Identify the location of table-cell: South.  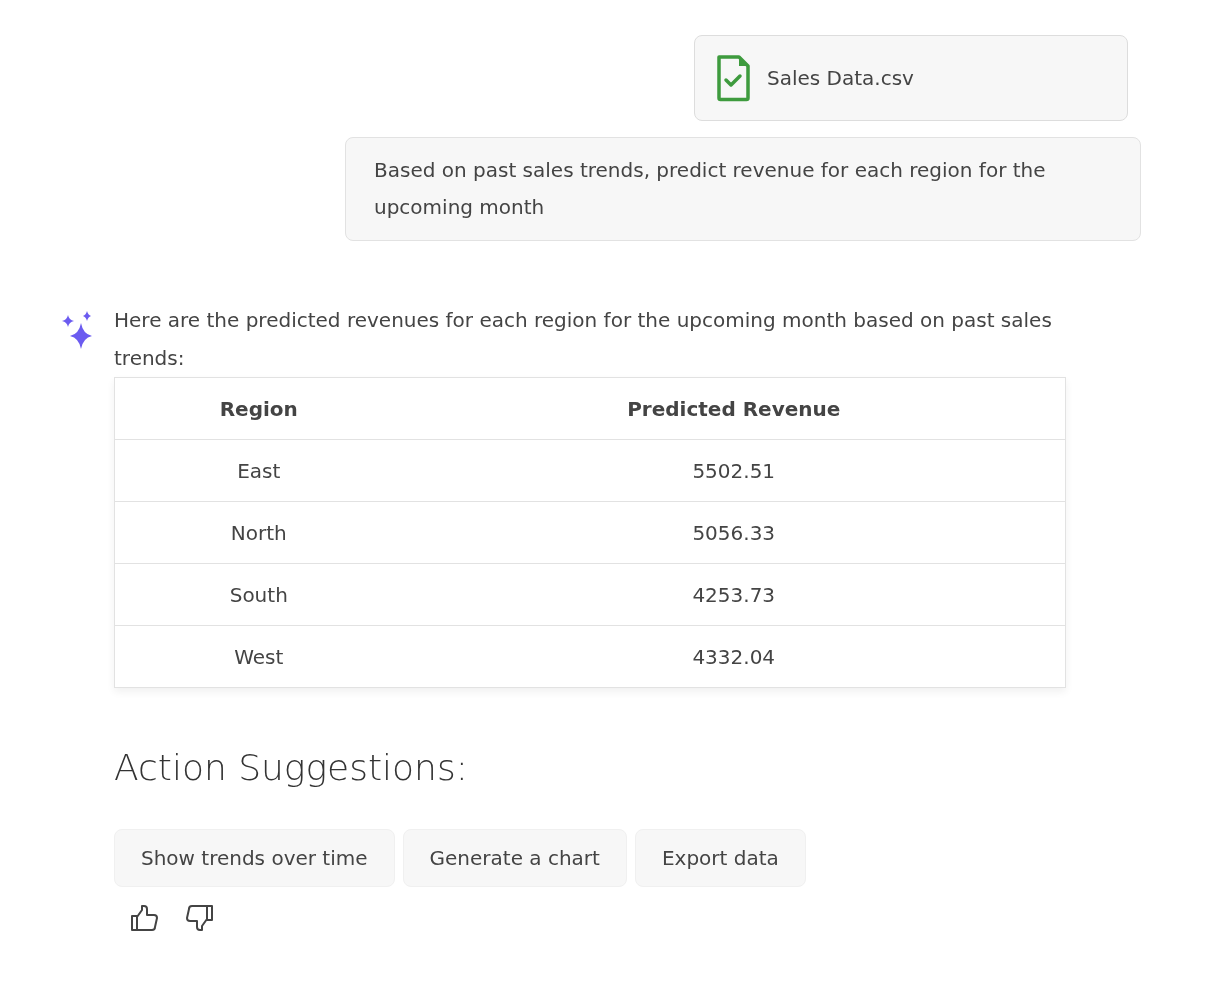
(258, 594).